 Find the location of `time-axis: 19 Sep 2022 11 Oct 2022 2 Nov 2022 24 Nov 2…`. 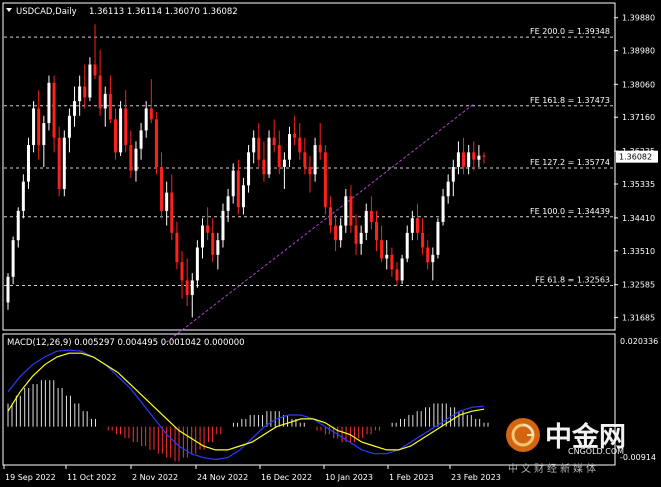

time-axis: 19 Sep 2022 11 Oct 2022 2 Nov 2022 24 Nov 2… is located at coordinates (252, 473).